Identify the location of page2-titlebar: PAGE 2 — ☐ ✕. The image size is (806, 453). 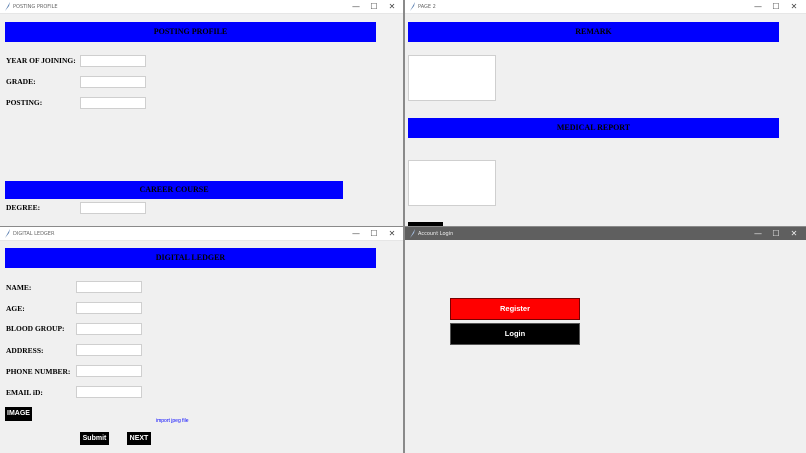
(605, 7).